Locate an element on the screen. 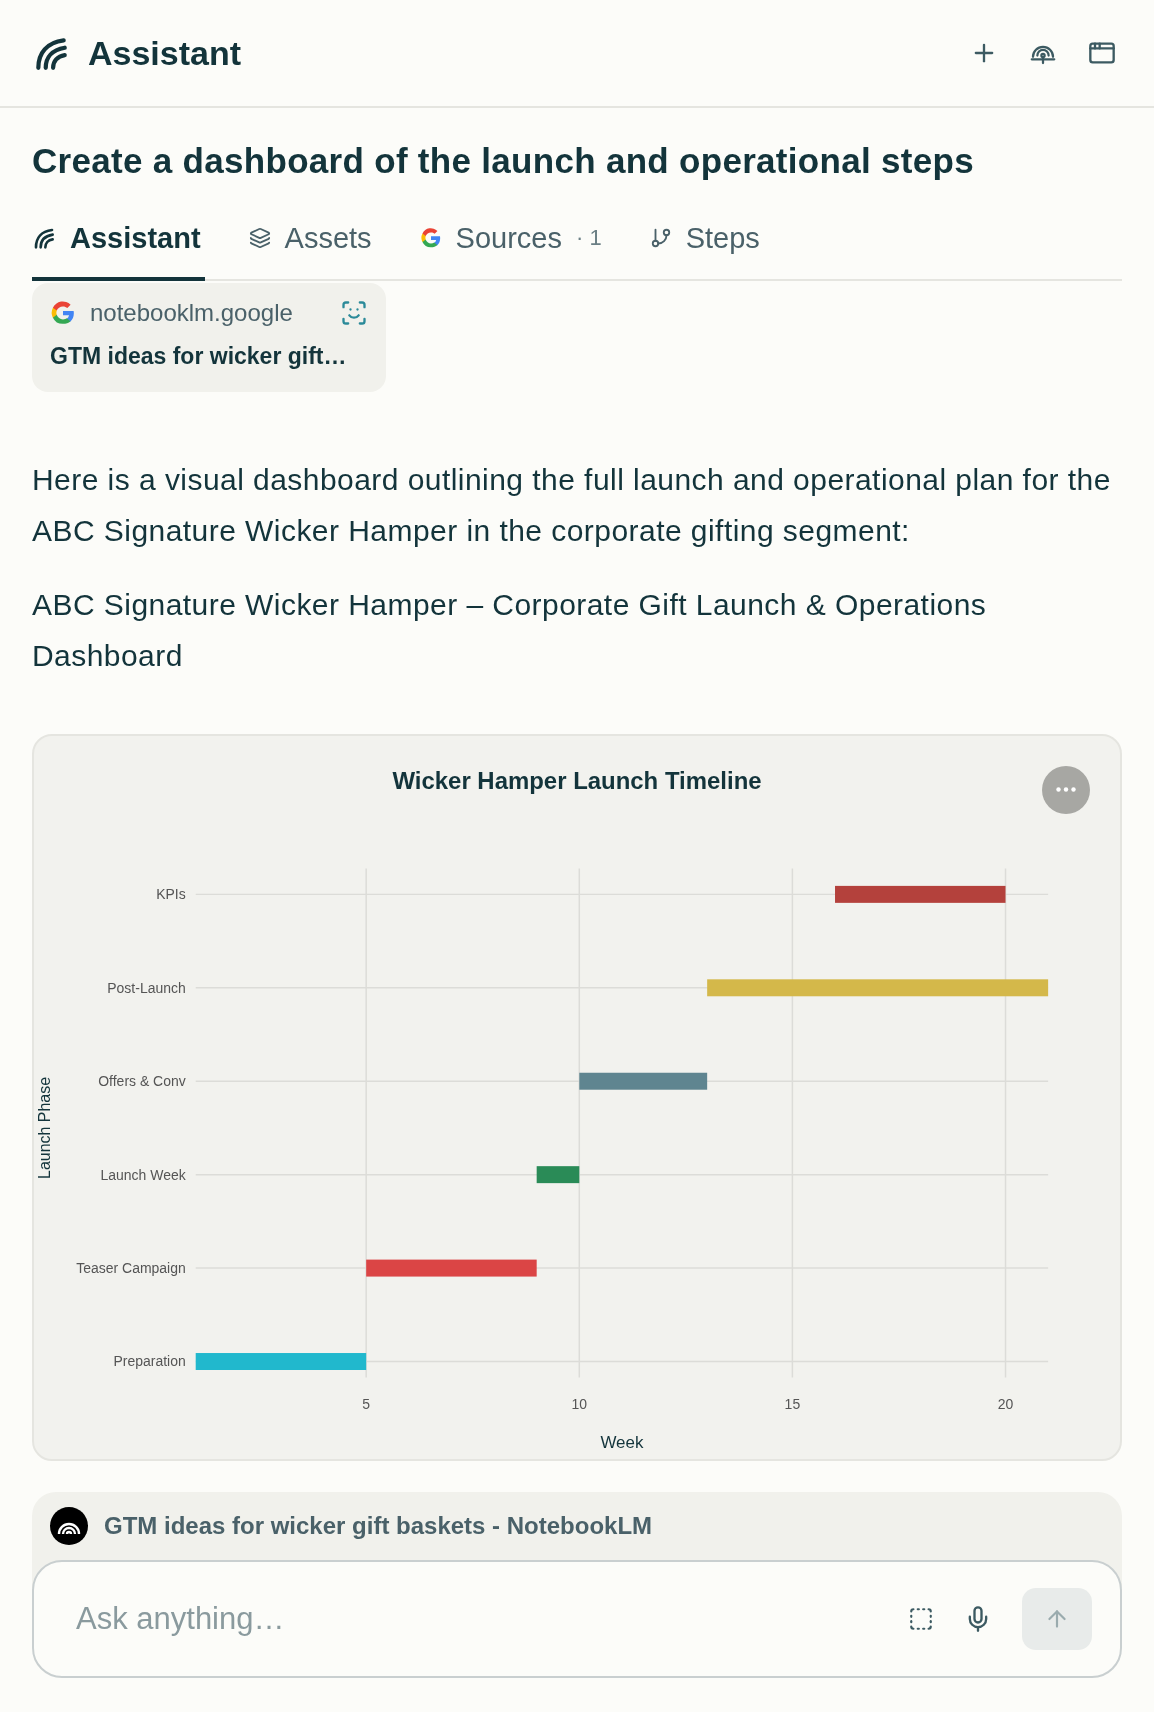  logo-icon is located at coordinates (44, 238).